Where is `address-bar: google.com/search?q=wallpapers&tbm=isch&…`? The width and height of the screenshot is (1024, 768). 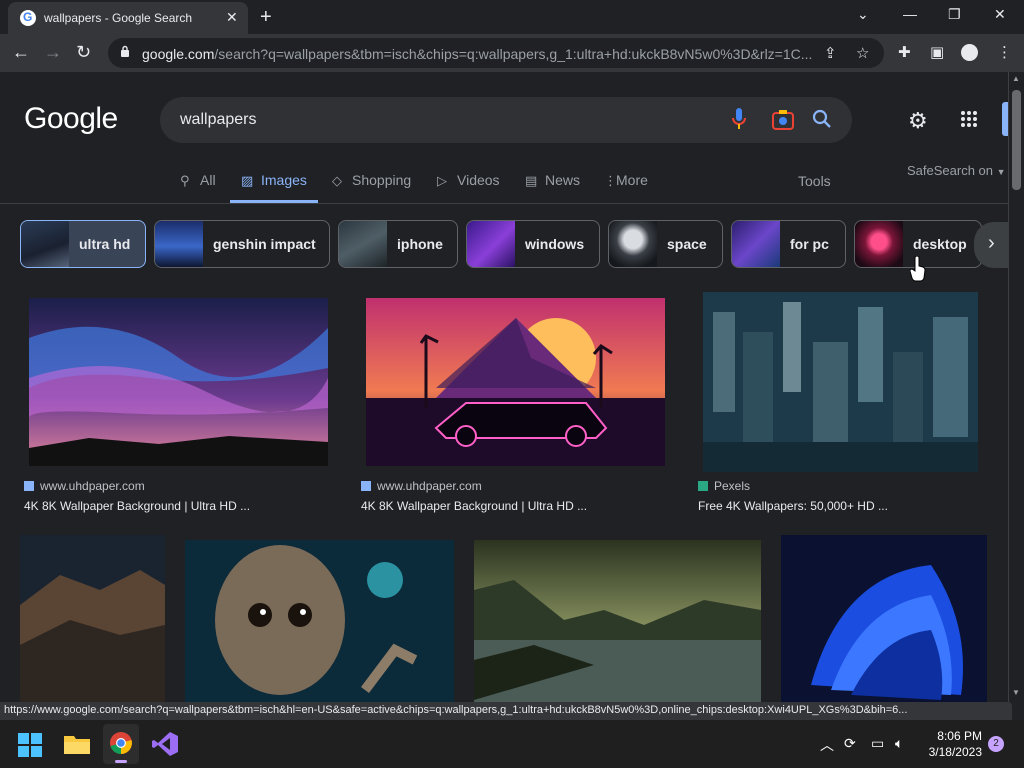 address-bar: google.com/search?q=wallpapers&tbm=isch&… is located at coordinates (496, 53).